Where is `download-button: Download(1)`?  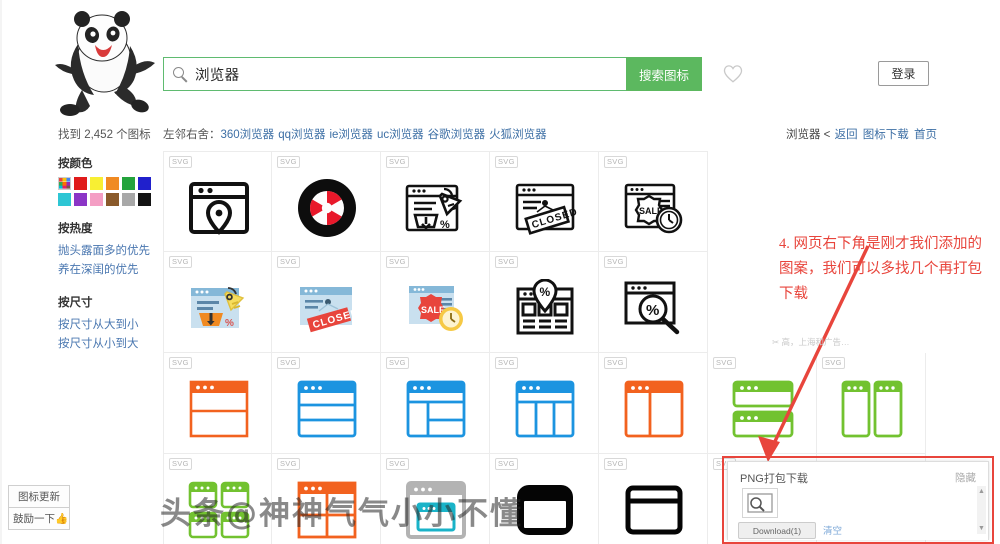 download-button: Download(1) is located at coordinates (777, 530).